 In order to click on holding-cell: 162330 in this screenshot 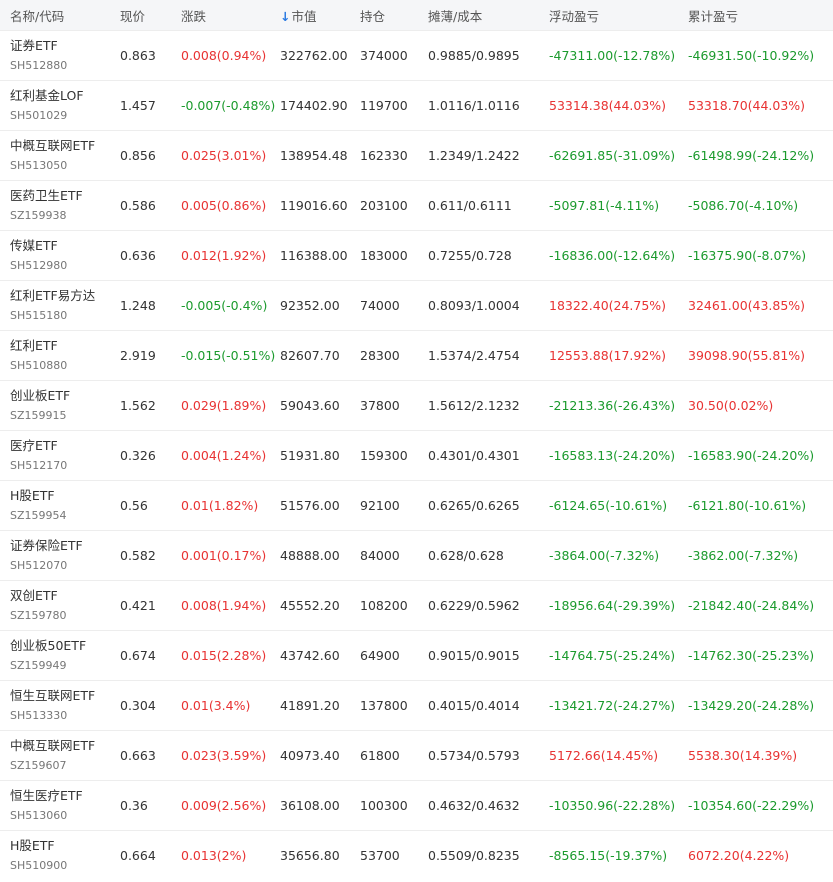, I will do `click(384, 155)`.